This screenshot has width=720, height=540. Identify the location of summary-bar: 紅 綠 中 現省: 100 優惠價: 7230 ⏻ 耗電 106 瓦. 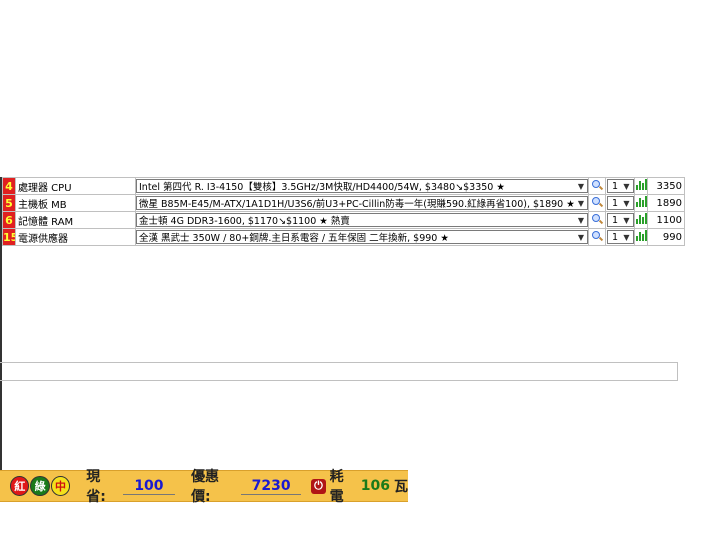
(204, 487).